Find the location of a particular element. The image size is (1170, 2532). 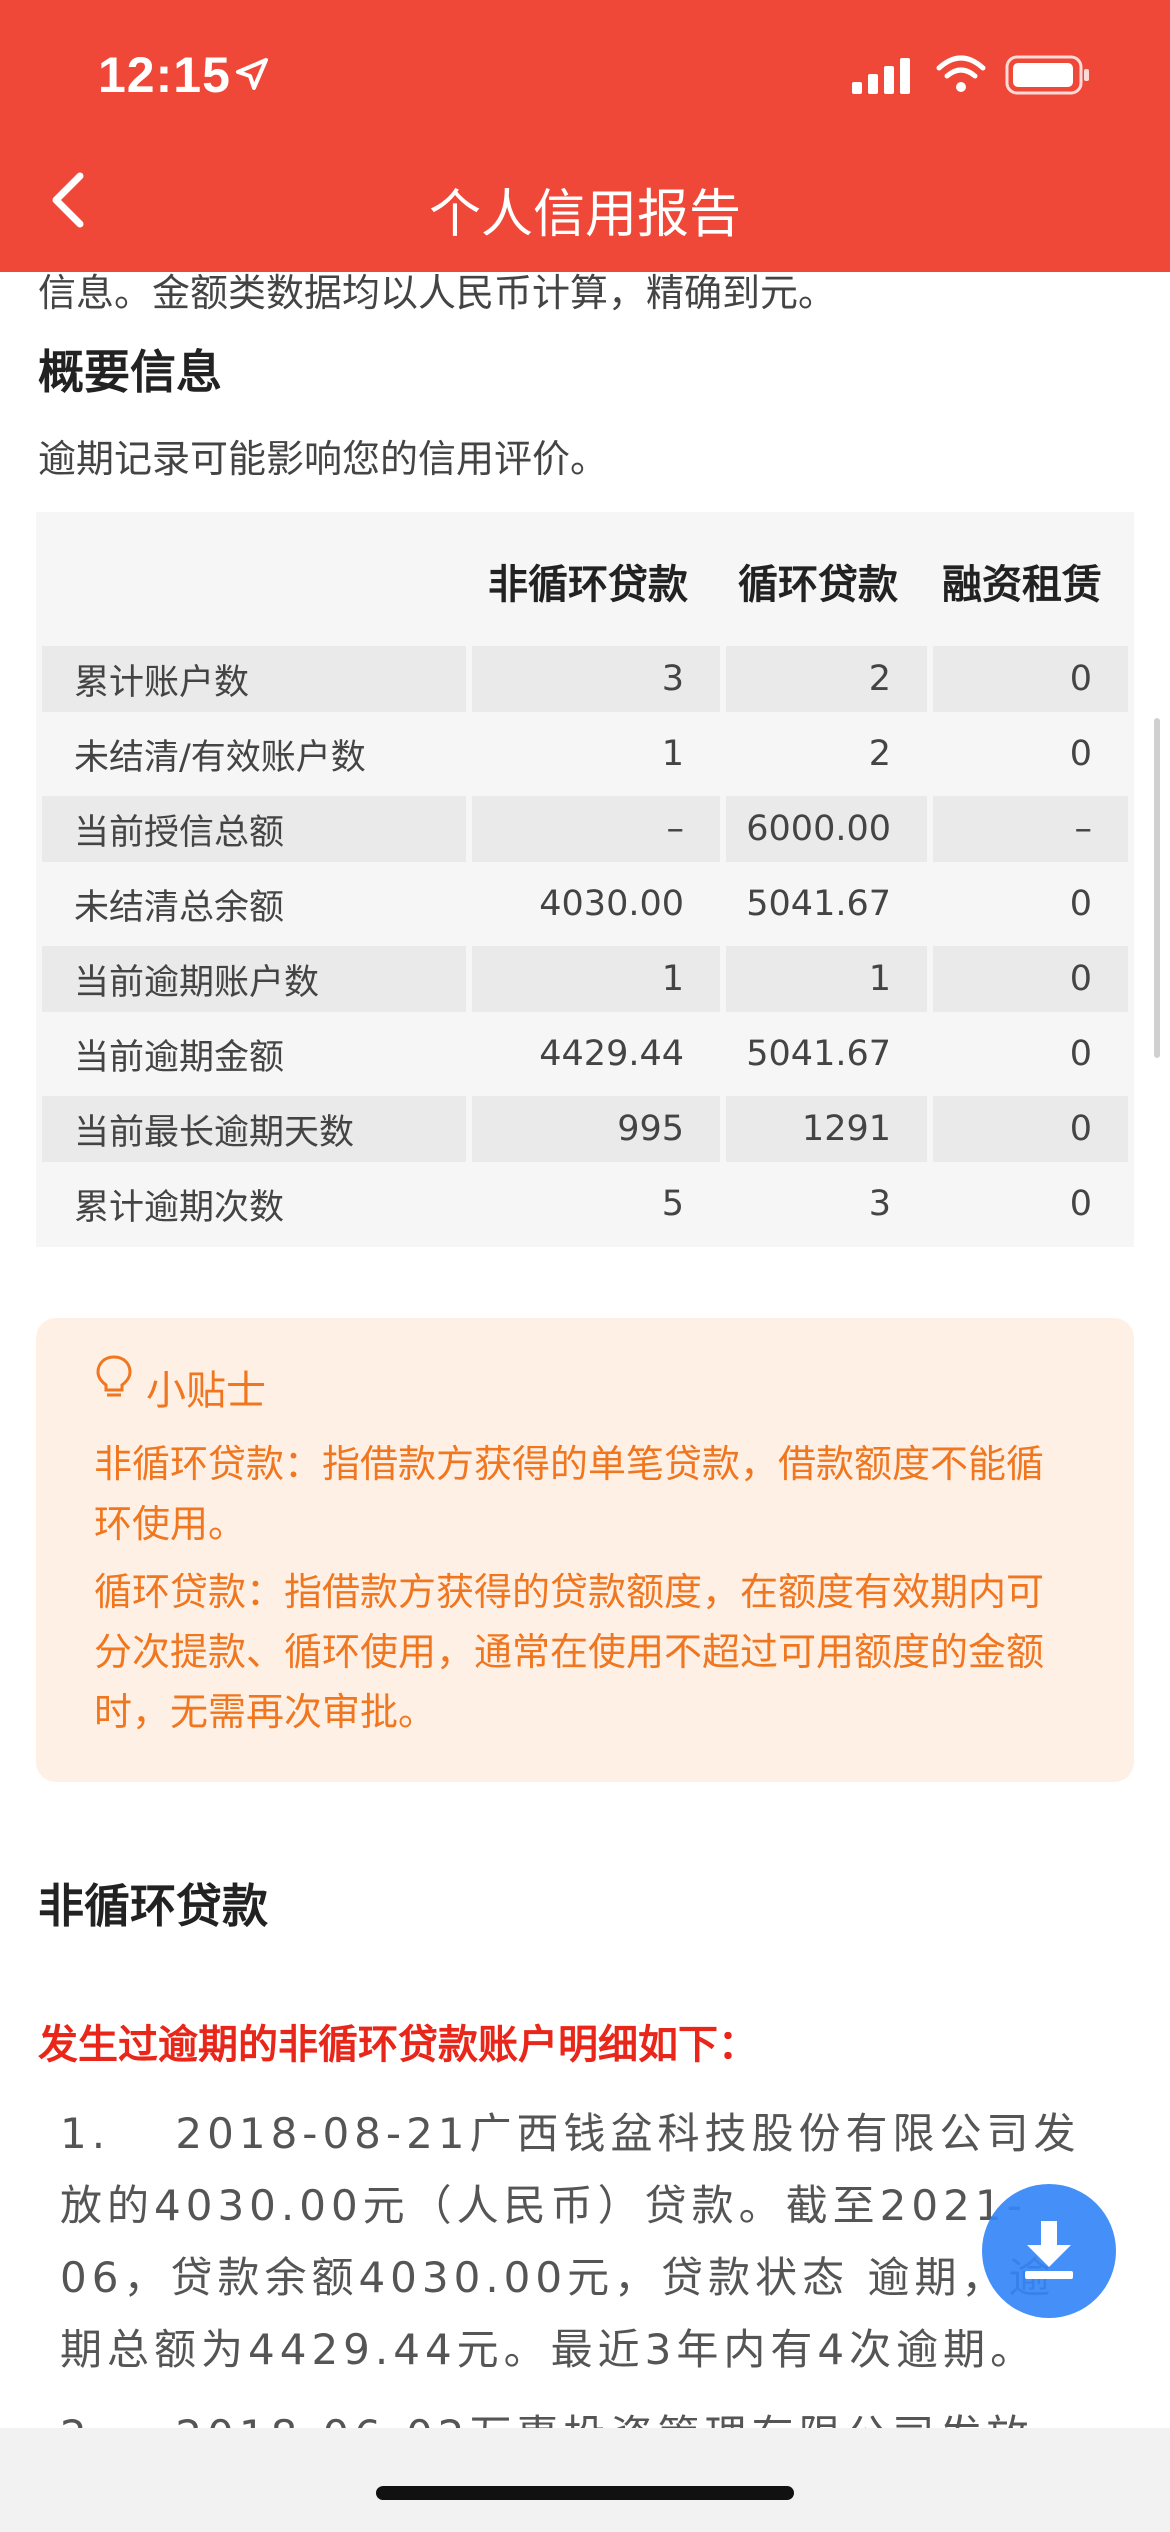

download-icon is located at coordinates (1049, 2251).